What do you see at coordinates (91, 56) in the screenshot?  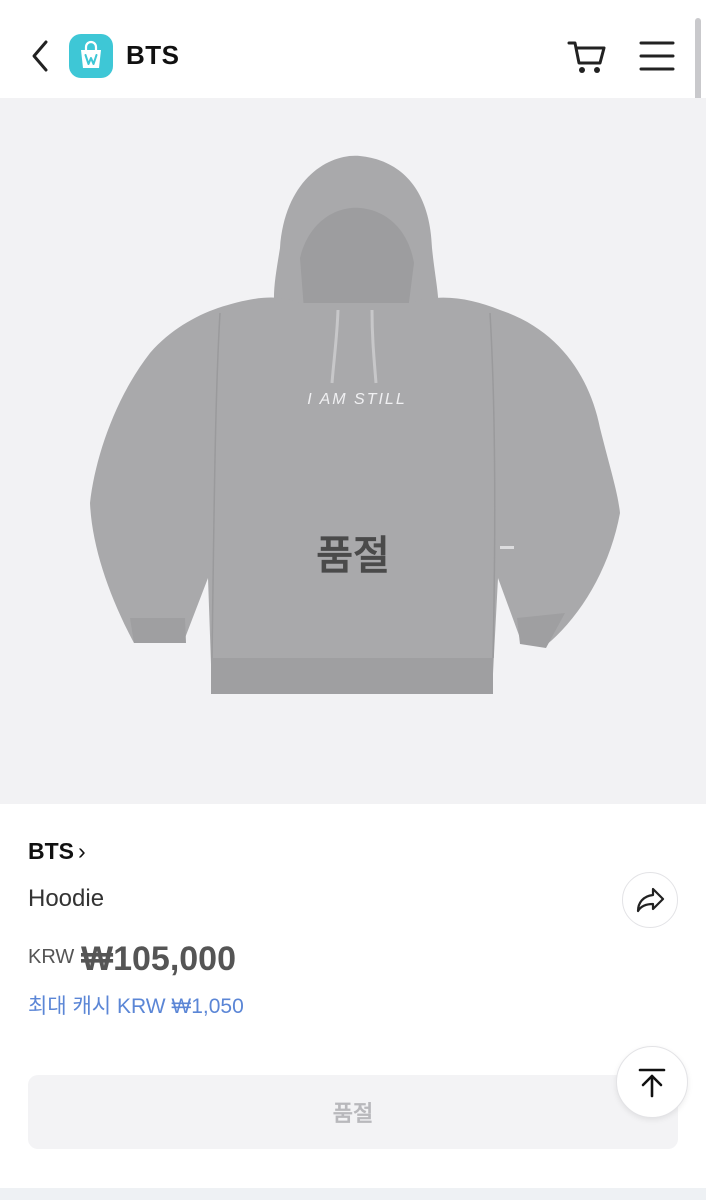 I see `weverse-shop-icon` at bounding box center [91, 56].